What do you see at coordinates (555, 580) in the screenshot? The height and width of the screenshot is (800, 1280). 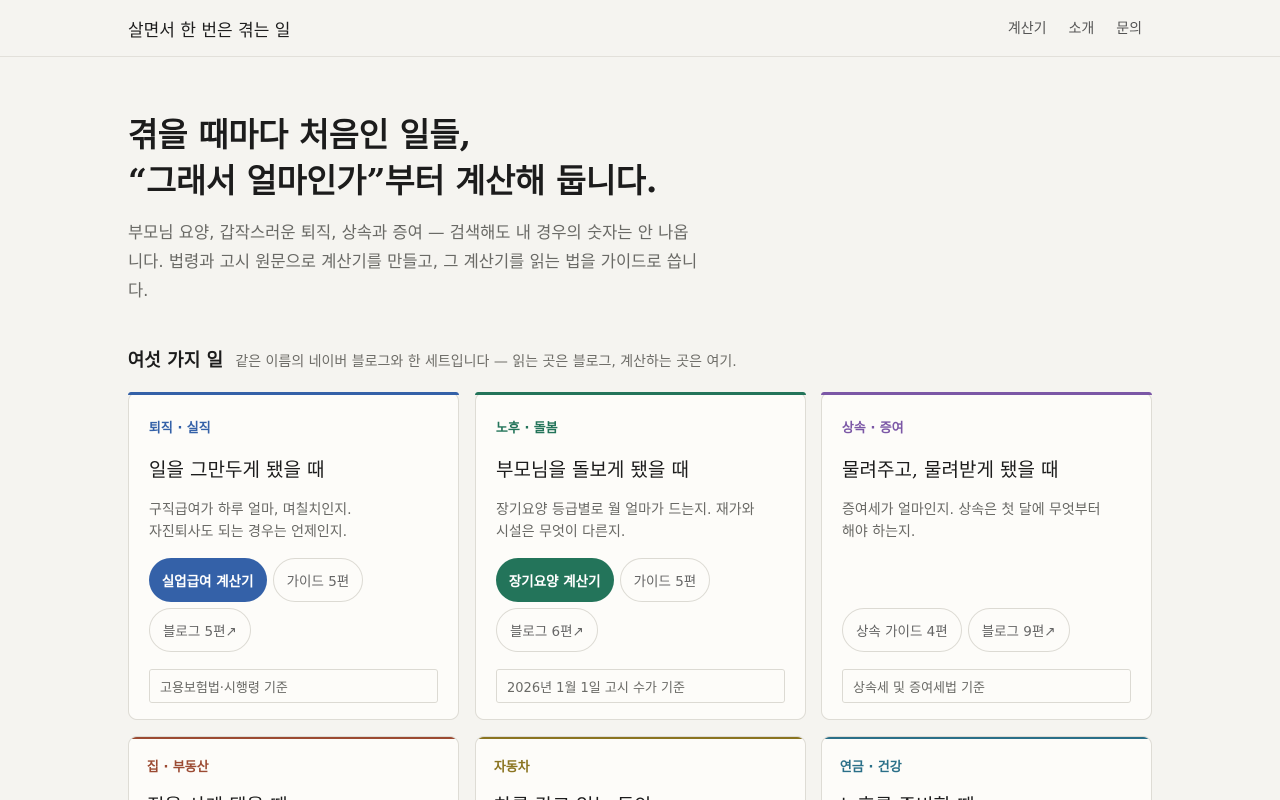 I see `long-term-care-calculator-button: 장기요양 계산기` at bounding box center [555, 580].